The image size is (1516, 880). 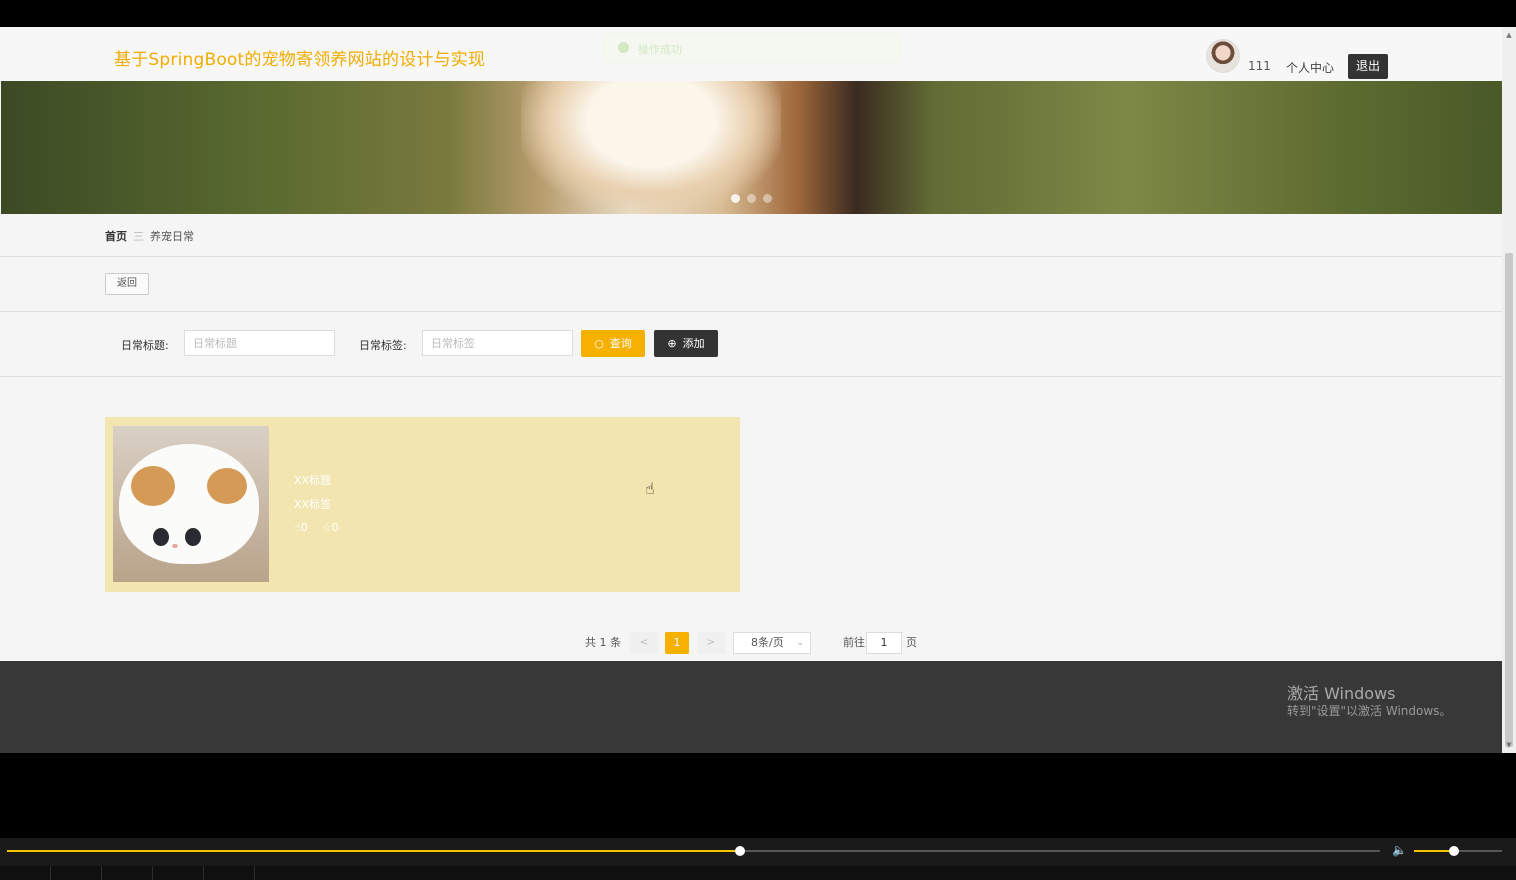 I want to click on scroll-up-arrow-icon: ▲, so click(x=1509, y=35).